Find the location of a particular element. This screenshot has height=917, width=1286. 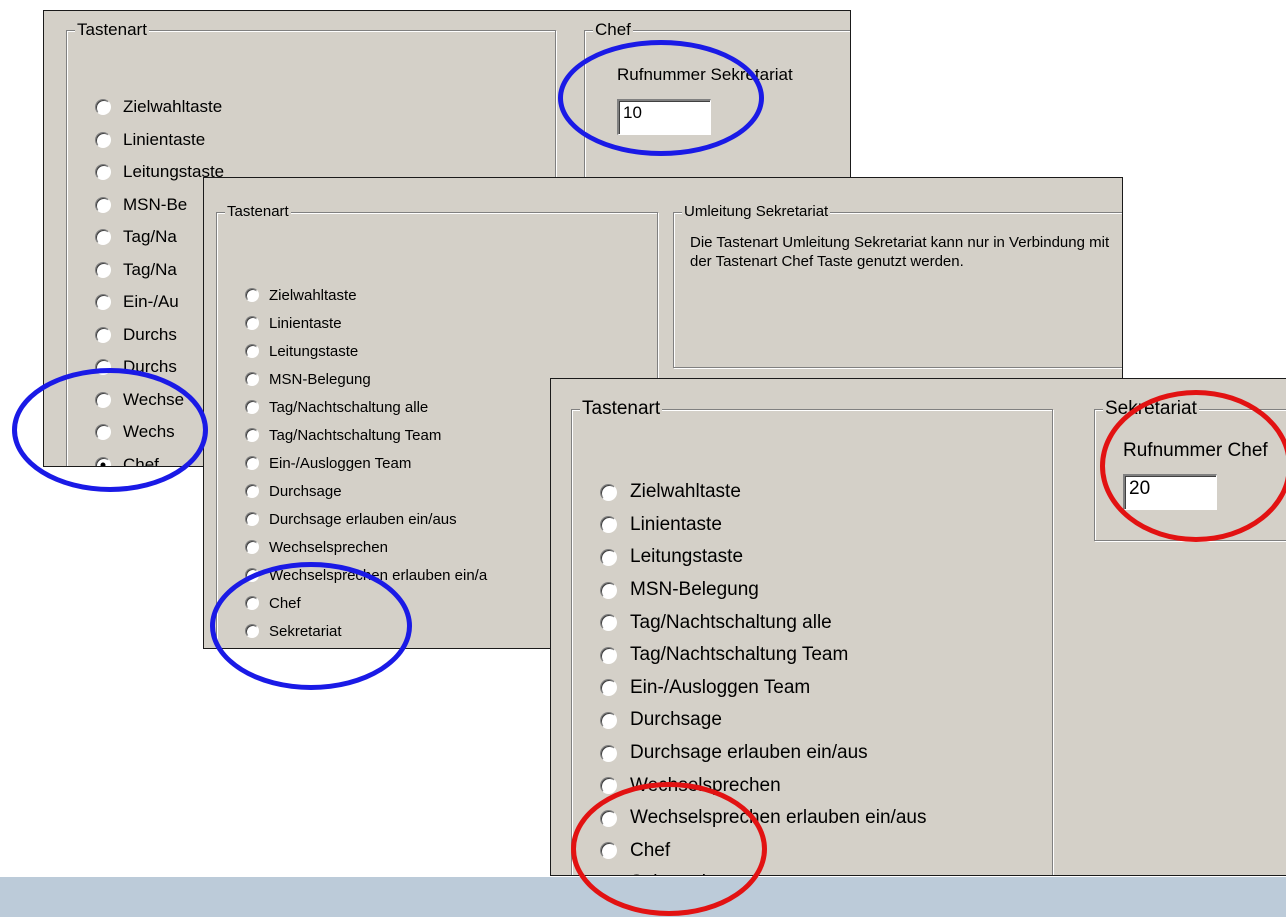

radio-label: Zielwahltaste is located at coordinates (685, 492).